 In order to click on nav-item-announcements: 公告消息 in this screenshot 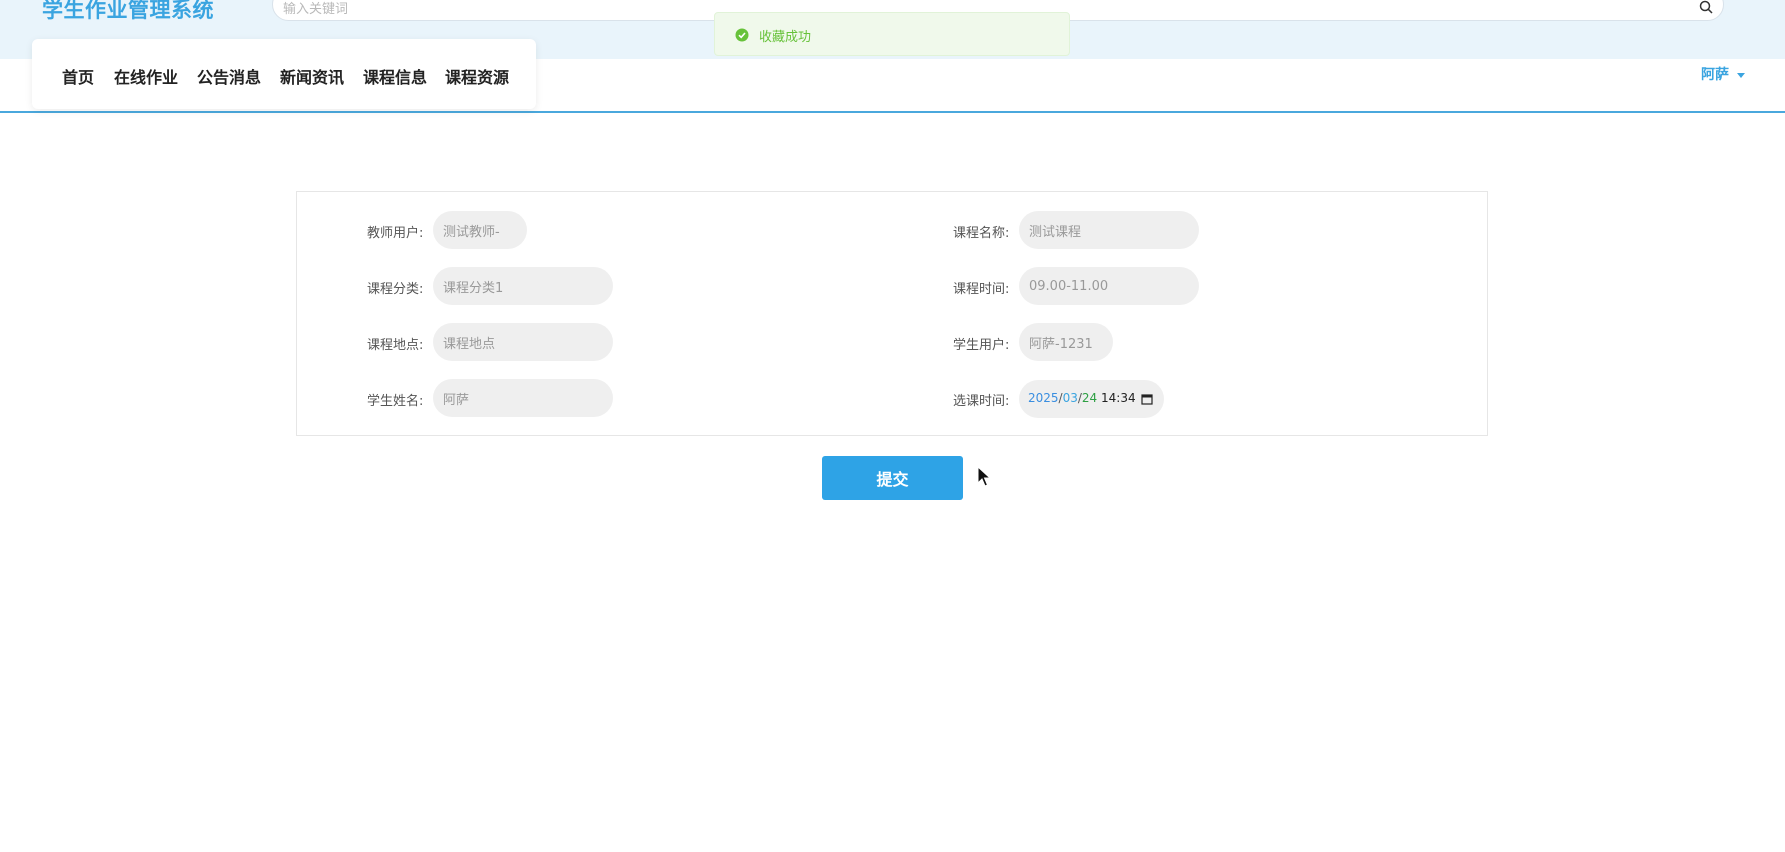, I will do `click(229, 76)`.